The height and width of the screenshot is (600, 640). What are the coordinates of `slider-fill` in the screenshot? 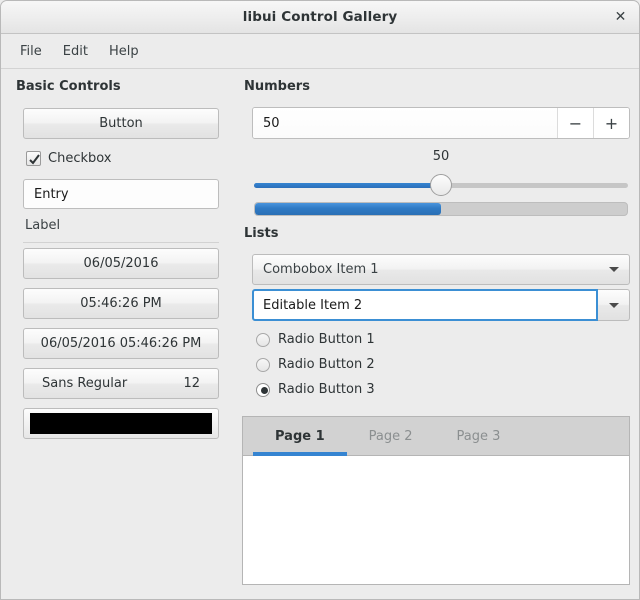 It's located at (347, 185).